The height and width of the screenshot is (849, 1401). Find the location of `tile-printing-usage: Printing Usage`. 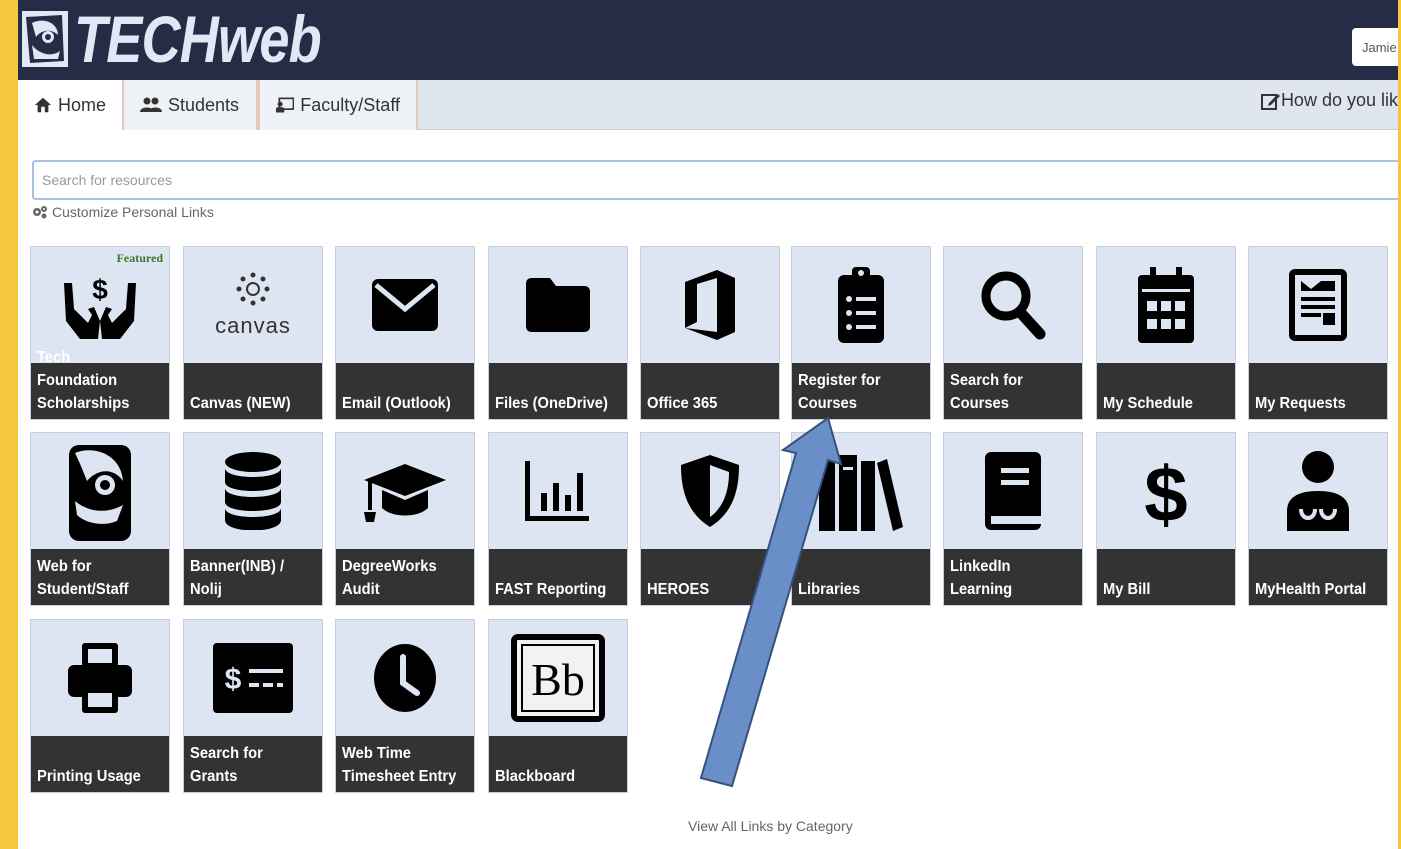

tile-printing-usage: Printing Usage is located at coordinates (100, 706).